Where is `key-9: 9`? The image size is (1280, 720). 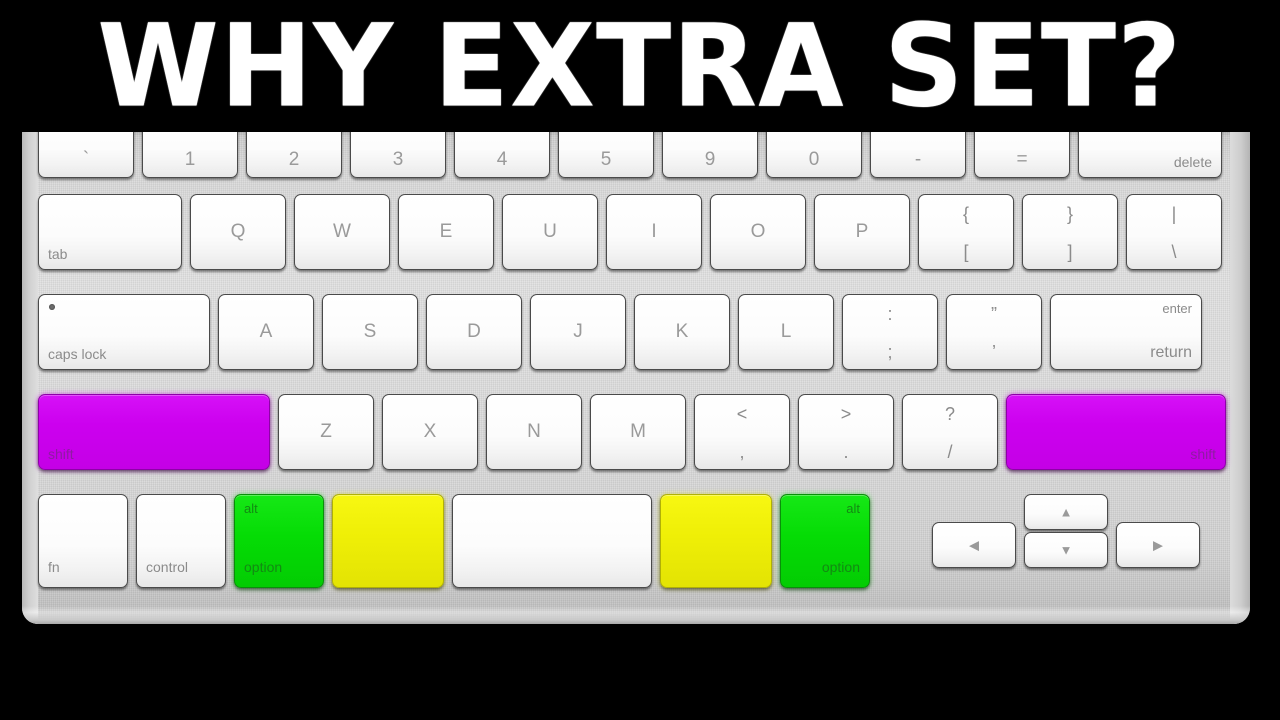 key-9: 9 is located at coordinates (710, 155).